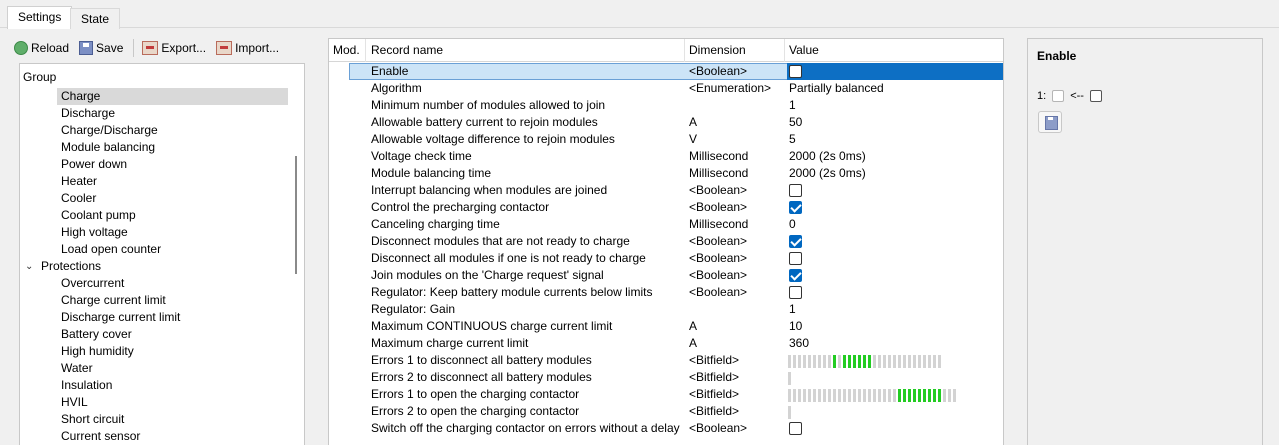  What do you see at coordinates (792, 139) in the screenshot?
I see `value-cell: 5` at bounding box center [792, 139].